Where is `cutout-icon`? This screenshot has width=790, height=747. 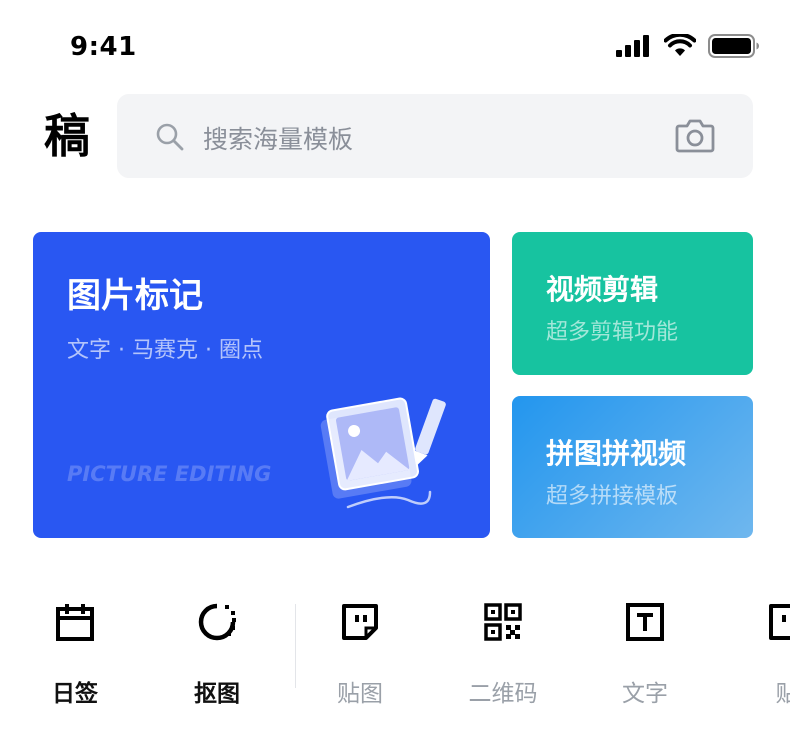
cutout-icon is located at coordinates (217, 622).